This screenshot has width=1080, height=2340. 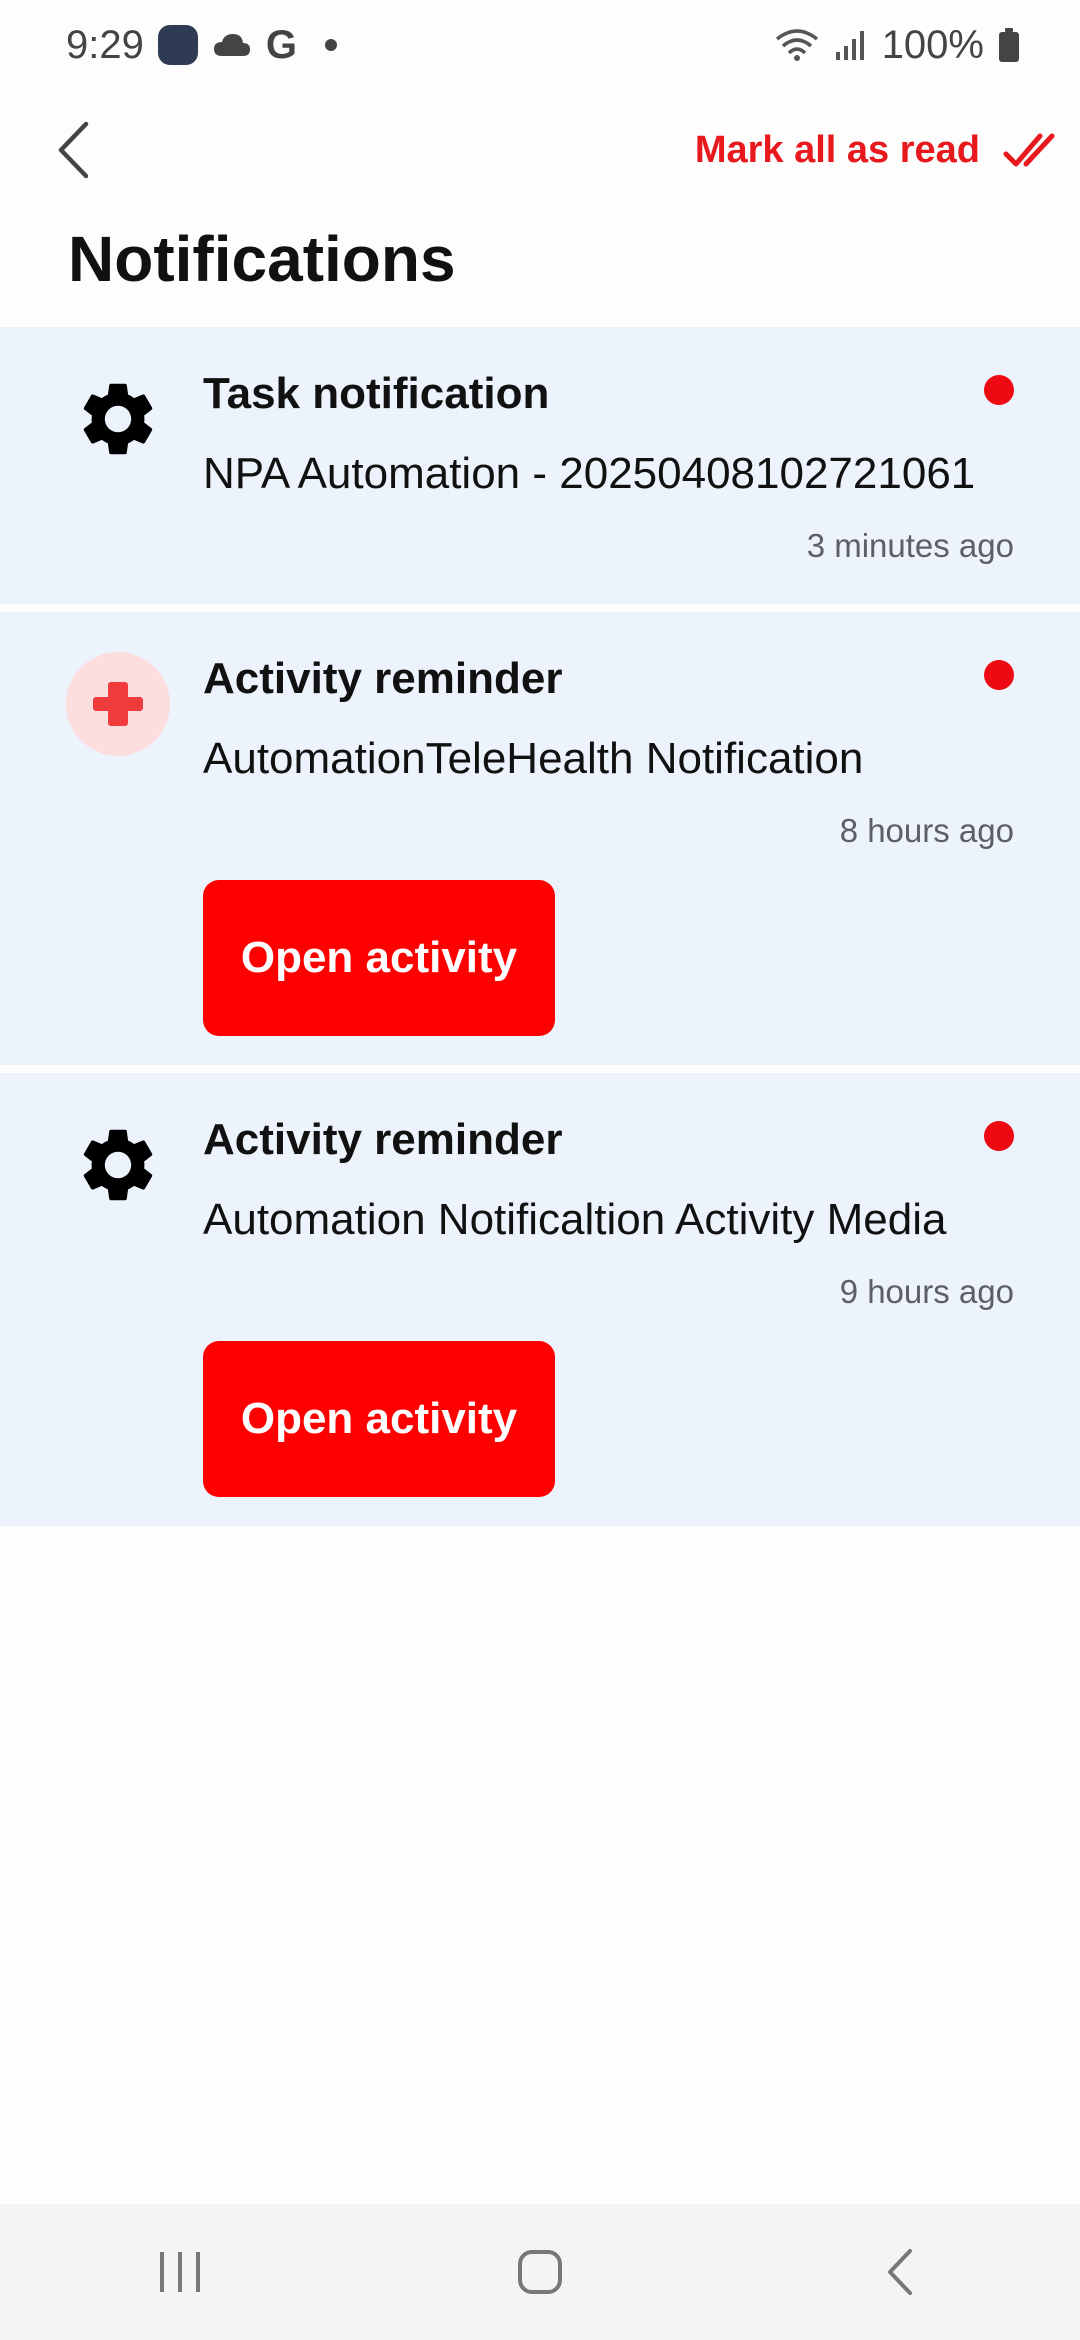 What do you see at coordinates (926, 1291) in the screenshot?
I see `notification-time: 9 hours ago` at bounding box center [926, 1291].